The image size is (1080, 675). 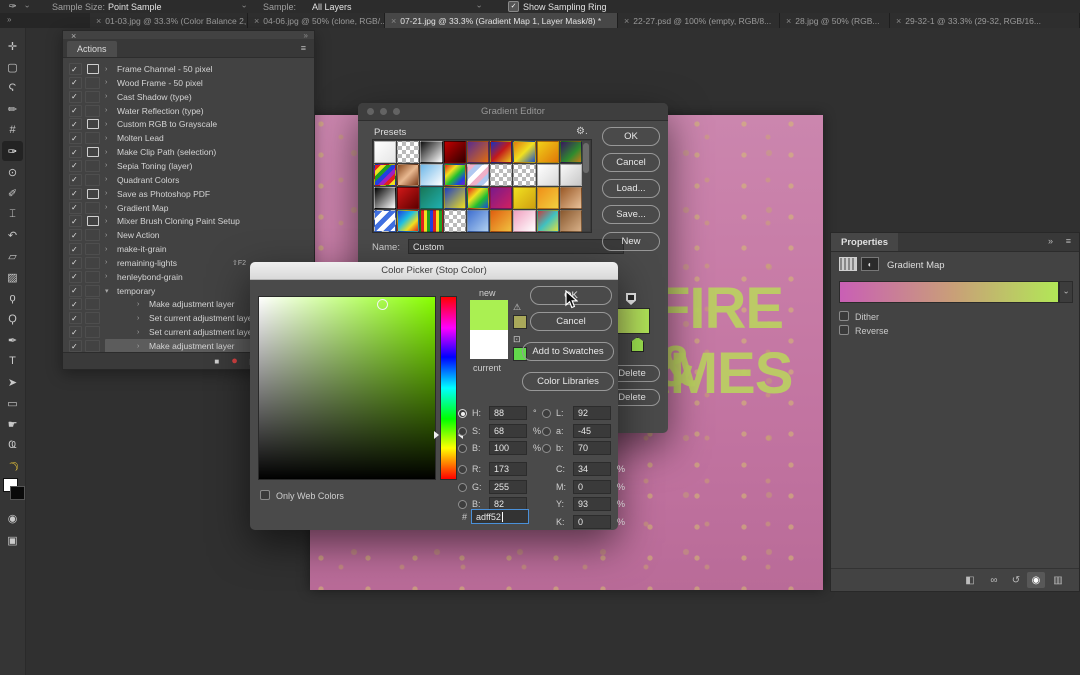 I want to click on gradient-tool: ▨, so click(x=12, y=277).